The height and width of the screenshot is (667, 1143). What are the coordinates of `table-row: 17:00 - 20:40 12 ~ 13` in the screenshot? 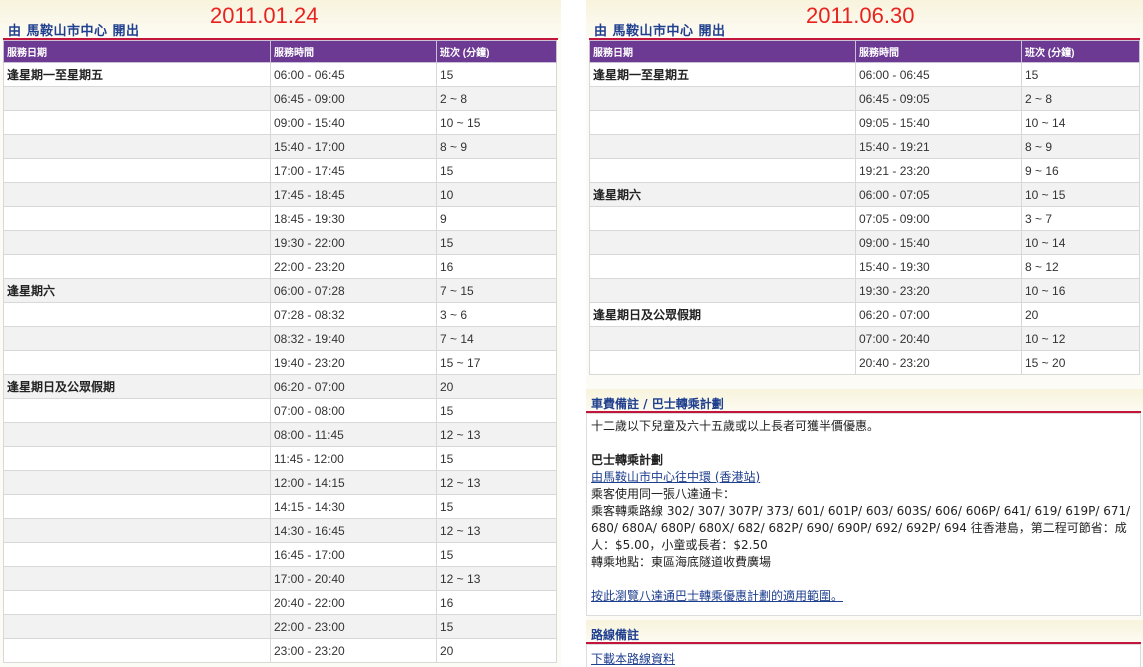 It's located at (280, 578).